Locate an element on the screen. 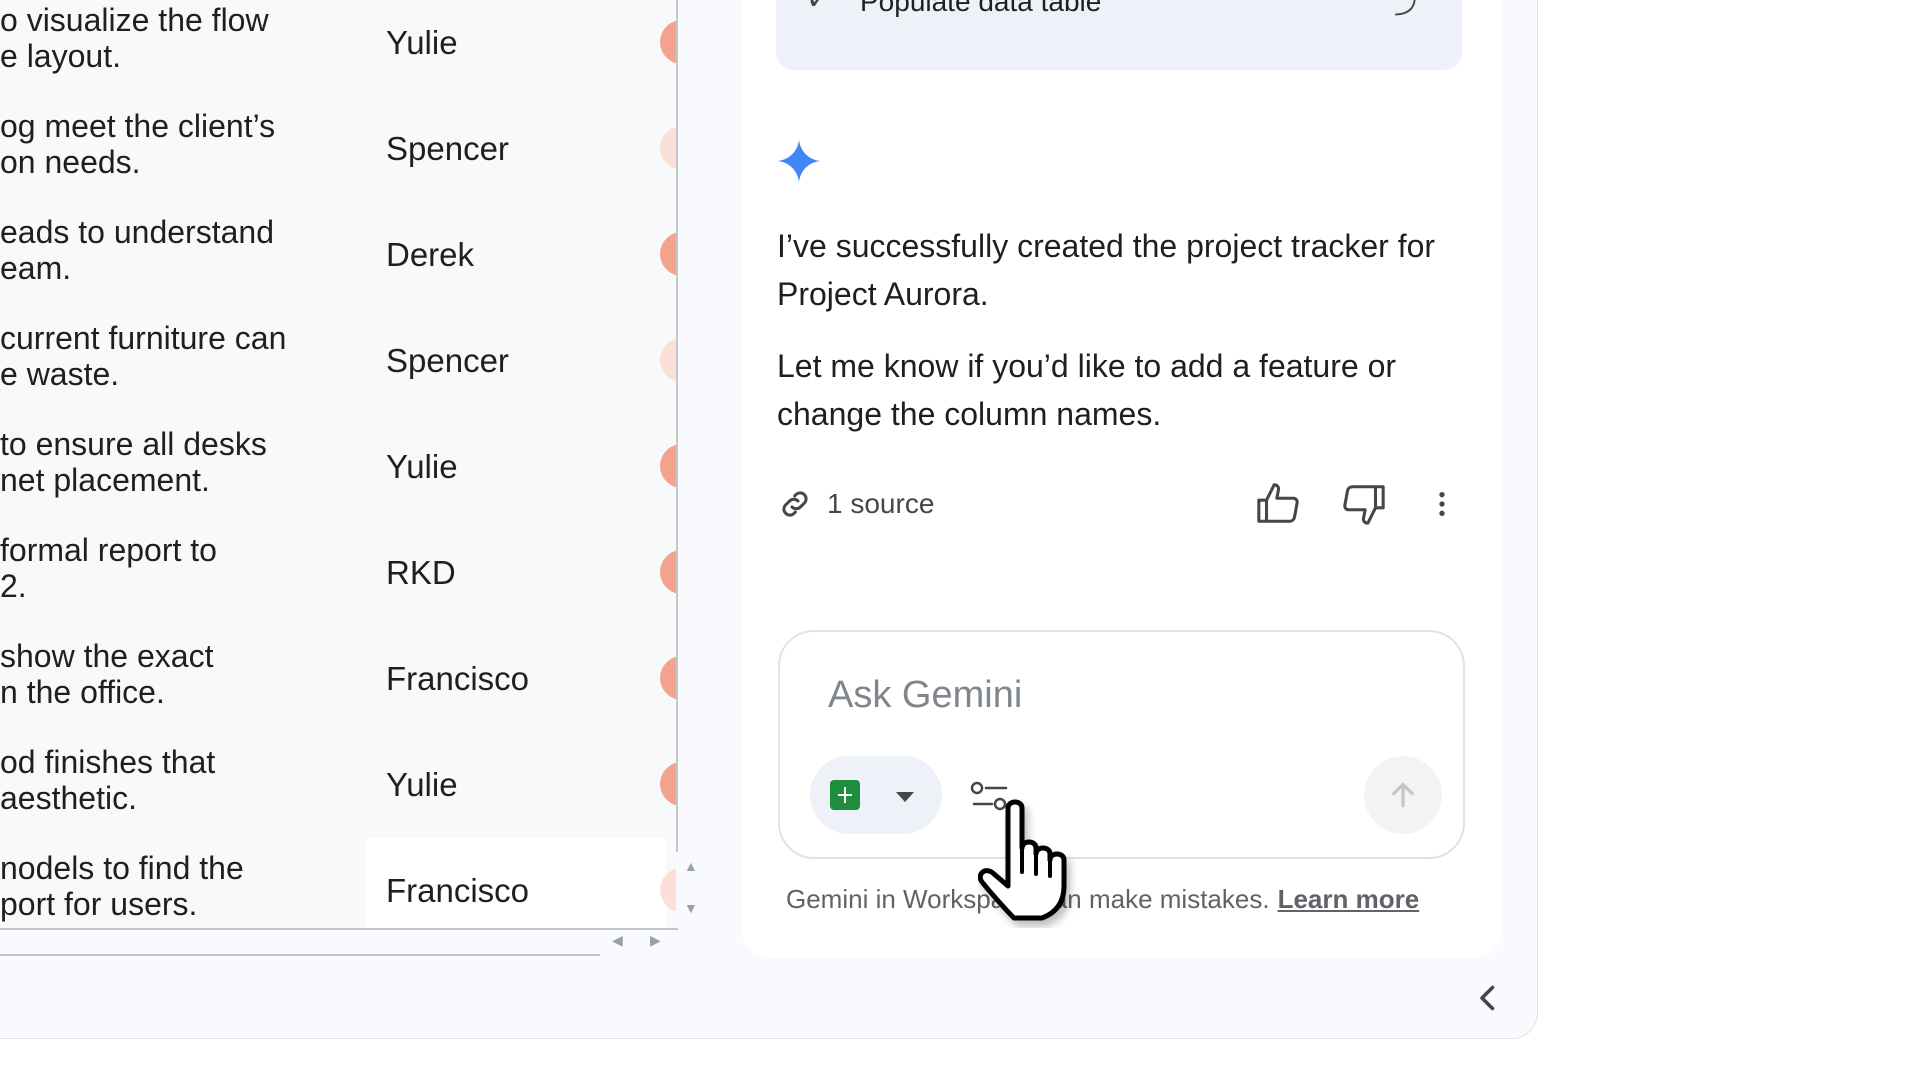  check-icon: ✓ is located at coordinates (818, 8).